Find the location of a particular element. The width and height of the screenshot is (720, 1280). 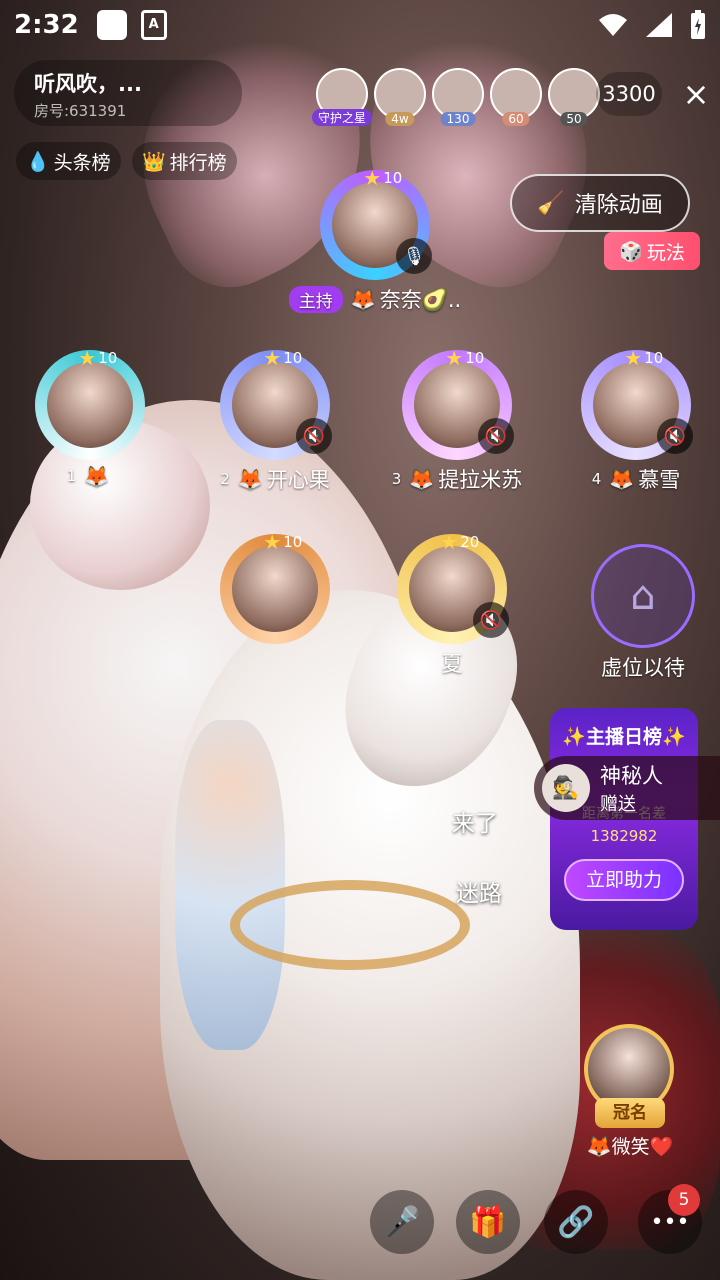

seat-number: 4 is located at coordinates (596, 479).